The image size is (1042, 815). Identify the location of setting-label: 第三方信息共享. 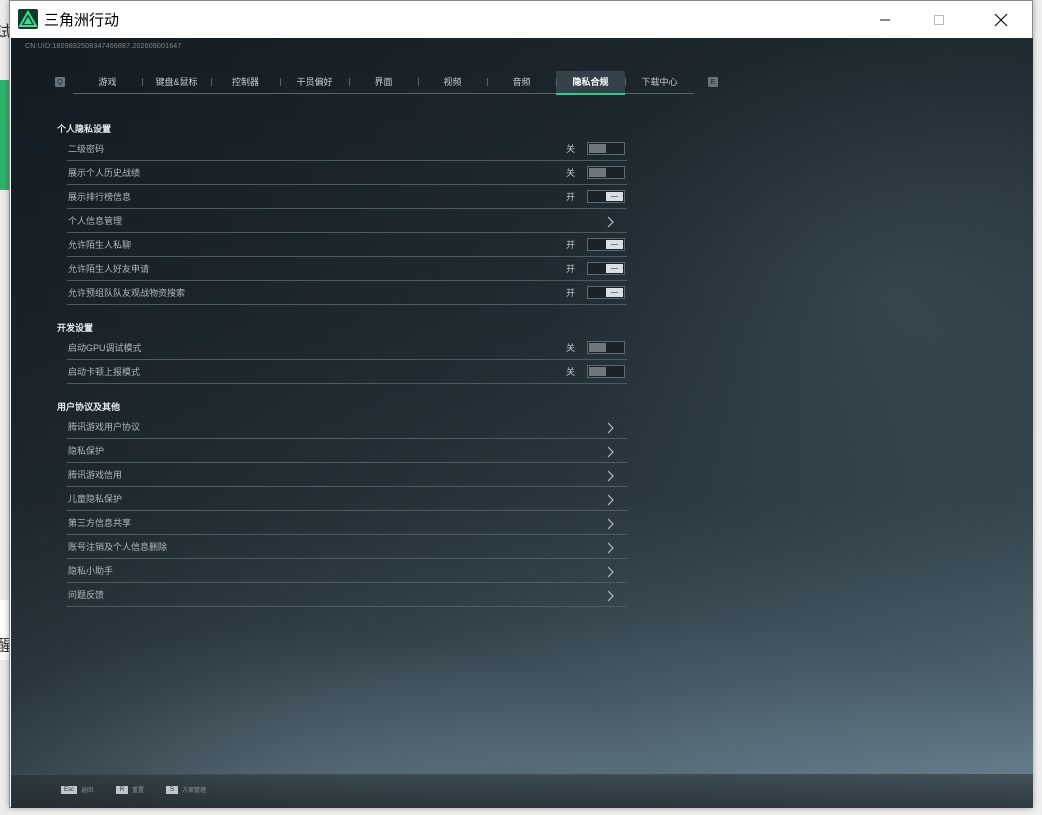
(100, 523).